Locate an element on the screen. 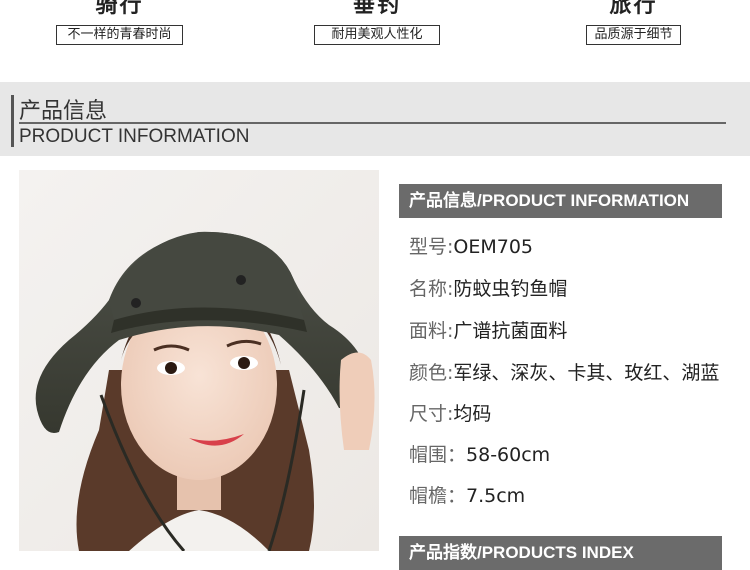 This screenshot has width=750, height=570. spec-label: 名称: is located at coordinates (431, 289).